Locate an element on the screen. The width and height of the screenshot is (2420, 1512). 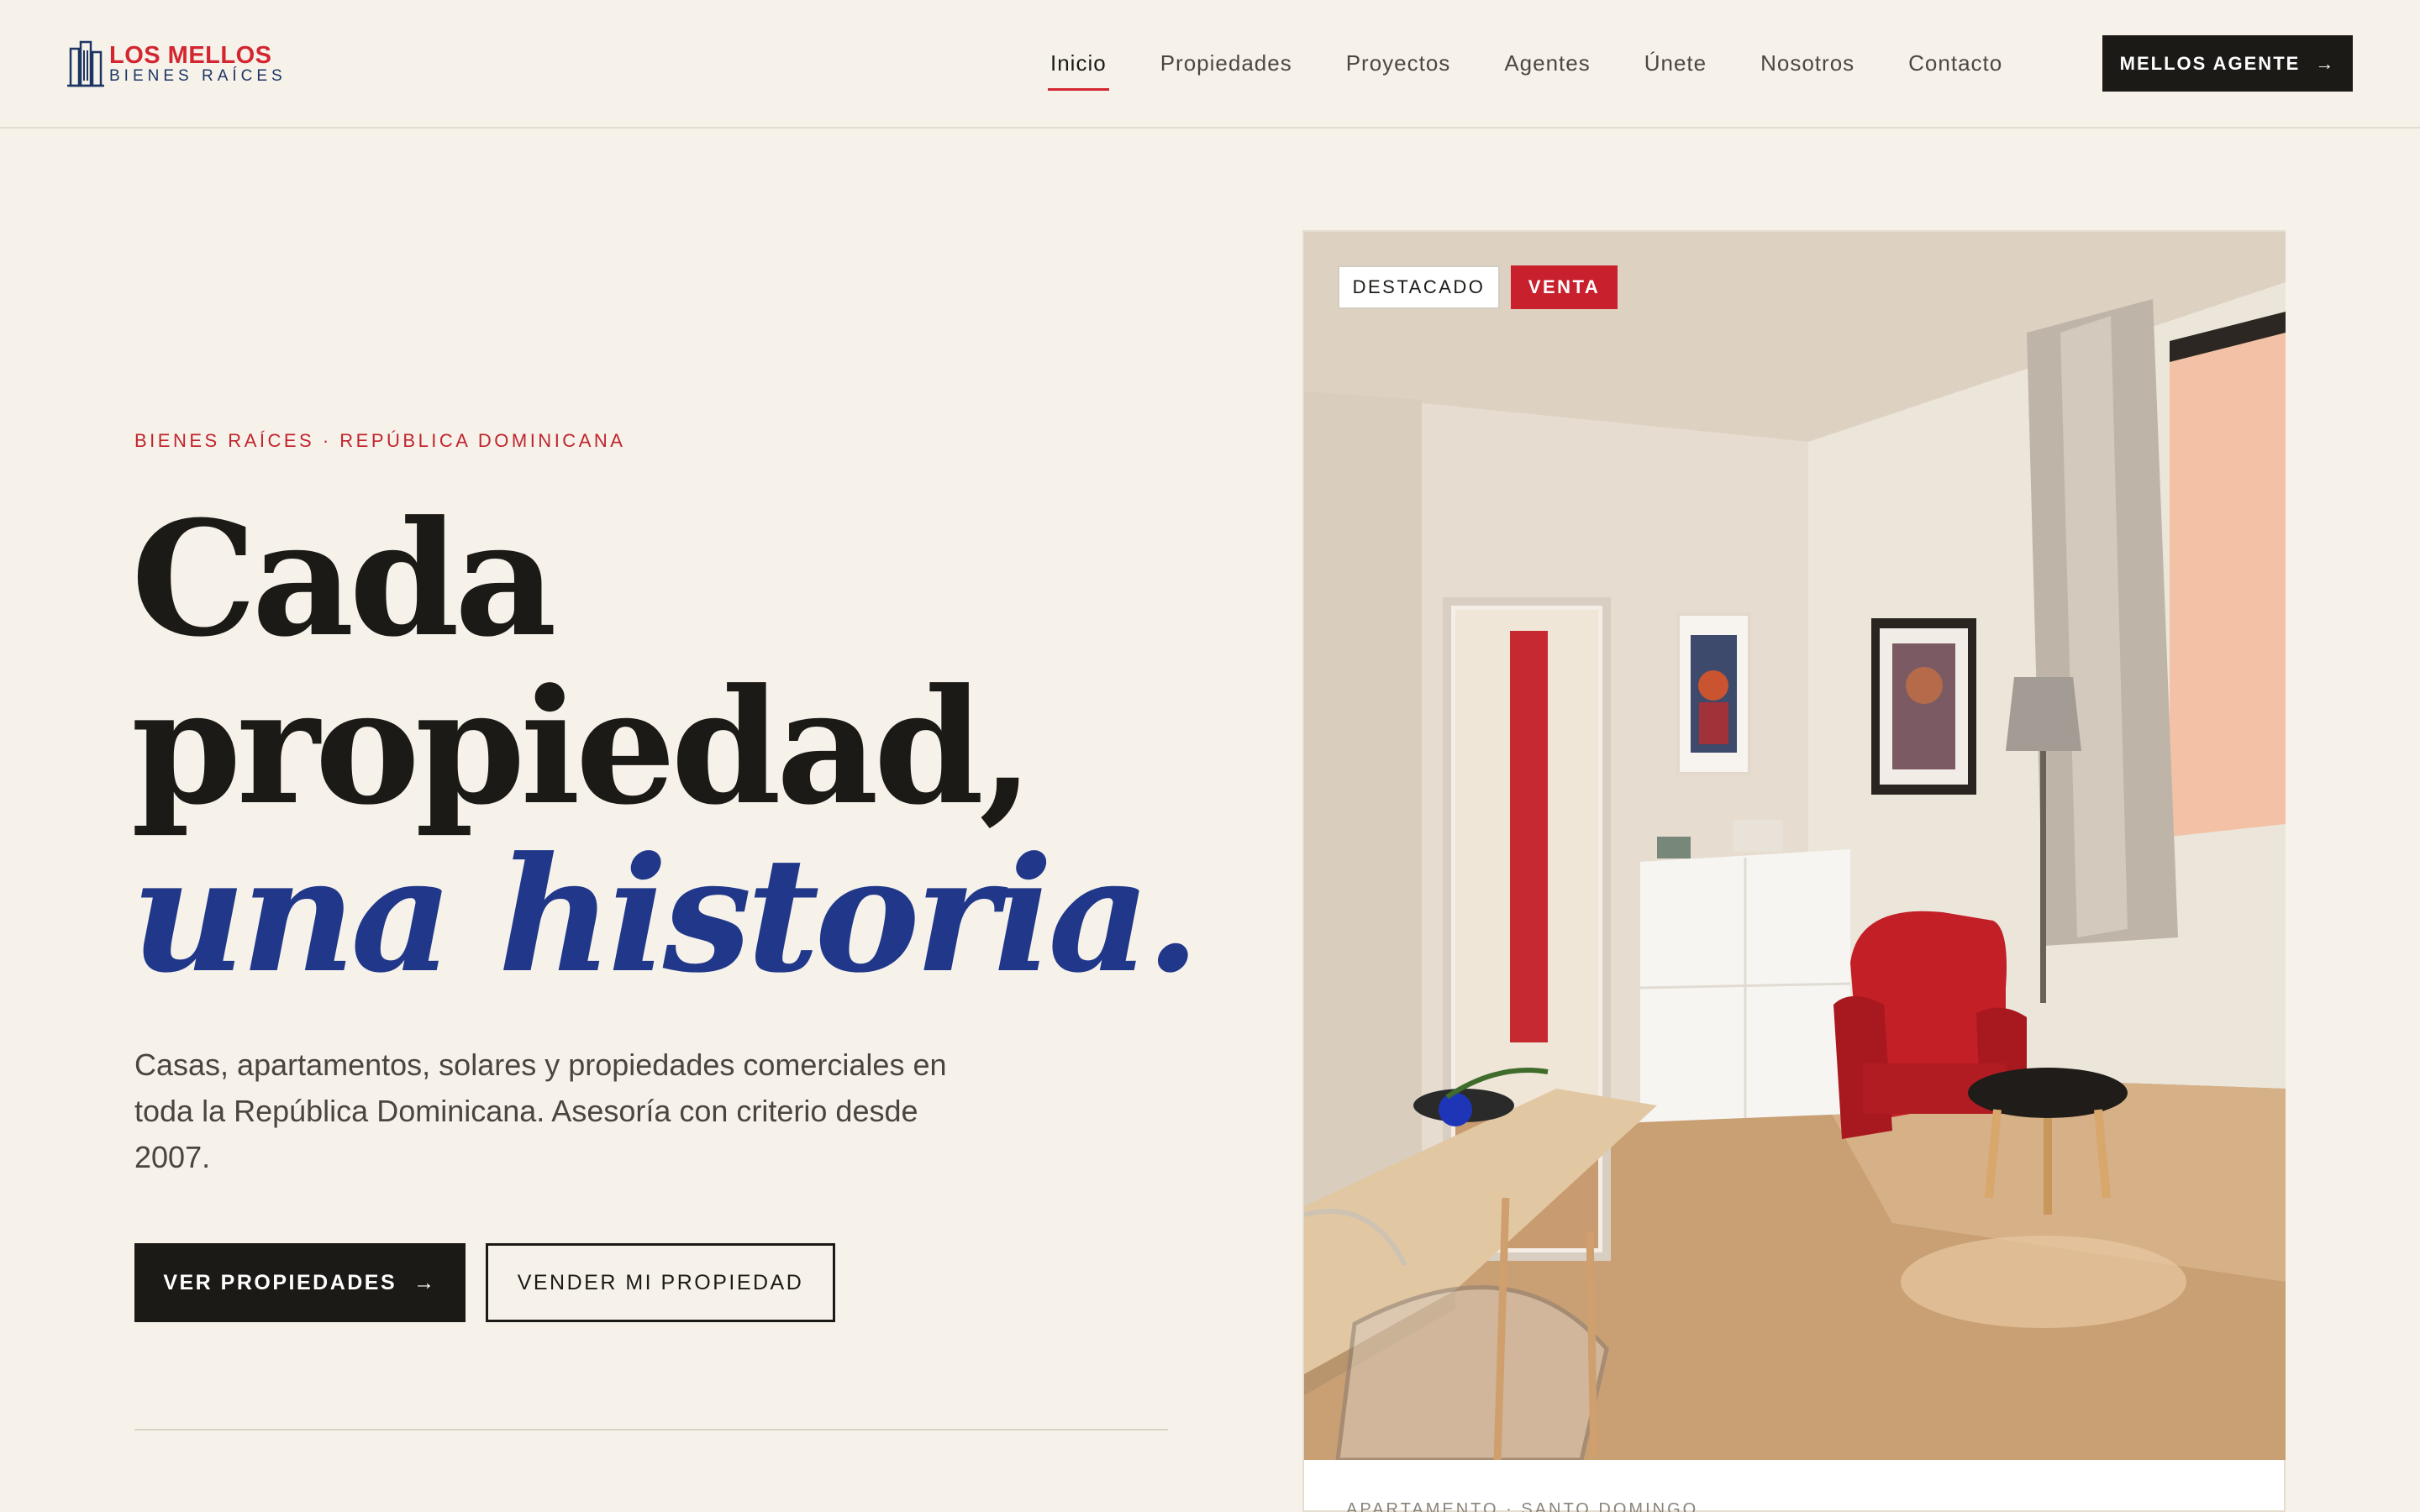
badge-destacado: DESTACADO is located at coordinates (1419, 287).